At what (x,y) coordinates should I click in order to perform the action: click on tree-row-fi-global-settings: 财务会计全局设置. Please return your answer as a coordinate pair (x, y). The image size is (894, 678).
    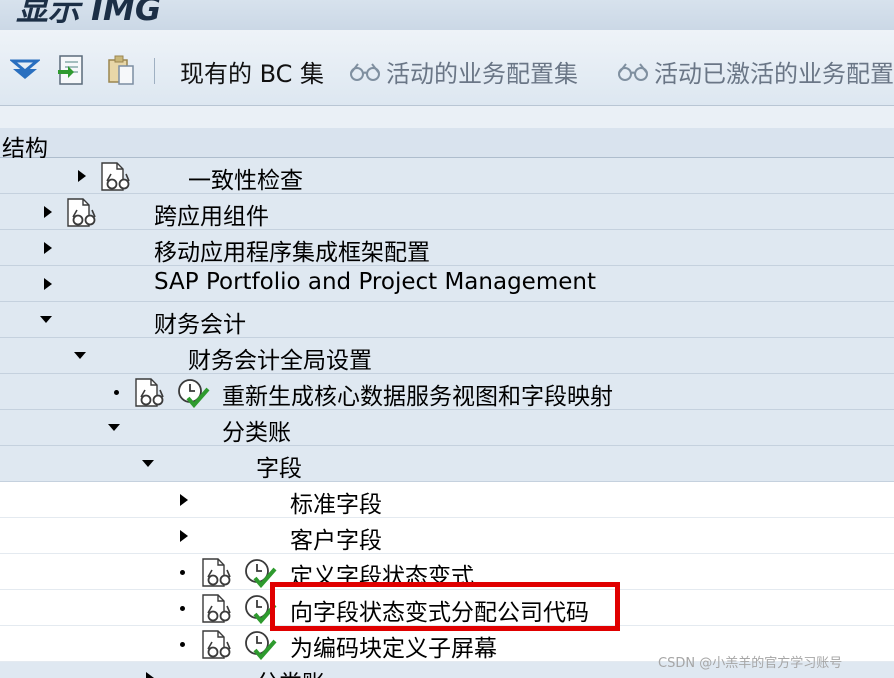
    Looking at the image, I should click on (447, 356).